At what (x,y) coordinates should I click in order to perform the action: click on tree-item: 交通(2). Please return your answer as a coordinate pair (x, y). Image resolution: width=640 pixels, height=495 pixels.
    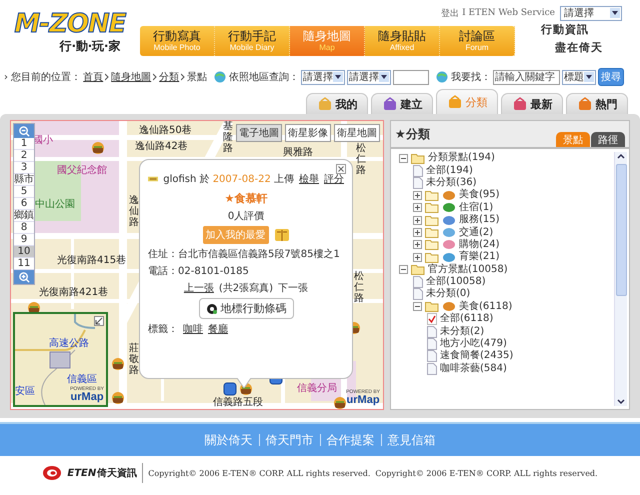
    Looking at the image, I should click on (476, 232).